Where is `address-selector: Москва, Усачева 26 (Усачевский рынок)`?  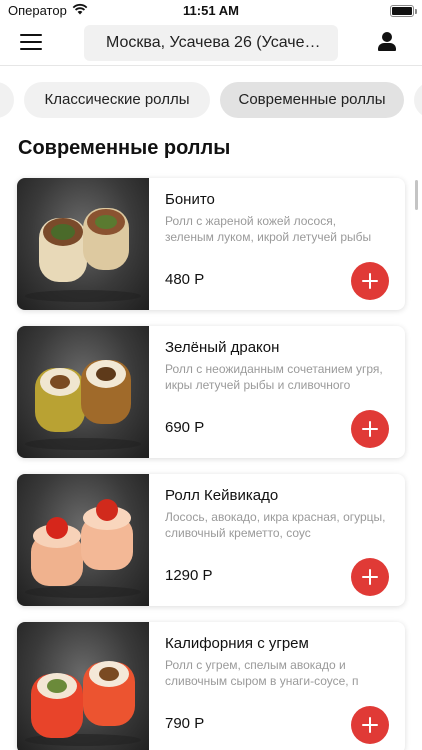
address-selector: Москва, Усачева 26 (Усачевский рынок) is located at coordinates (211, 43).